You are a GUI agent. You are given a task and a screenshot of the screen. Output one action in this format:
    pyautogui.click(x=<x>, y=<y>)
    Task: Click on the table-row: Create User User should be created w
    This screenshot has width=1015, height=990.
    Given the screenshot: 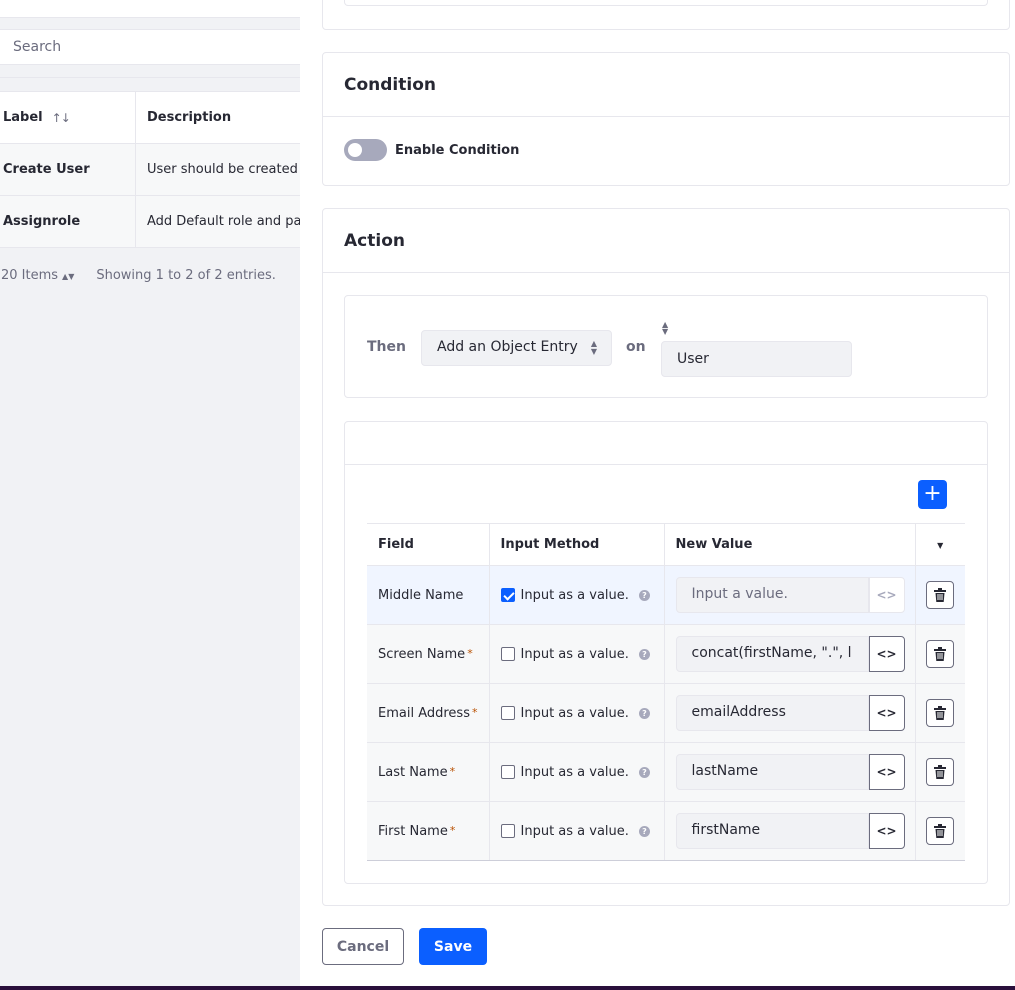 What is the action you would take?
    pyautogui.click(x=150, y=170)
    